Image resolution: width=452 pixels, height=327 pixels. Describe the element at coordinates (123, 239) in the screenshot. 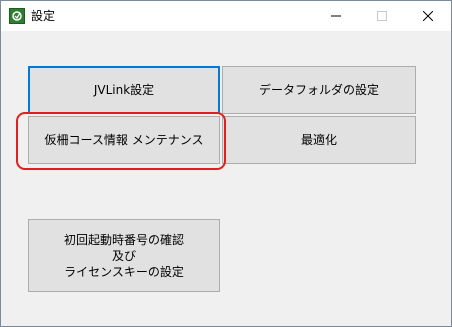

I see `initial-setup-line1: 初回起動時番号の確認` at that location.